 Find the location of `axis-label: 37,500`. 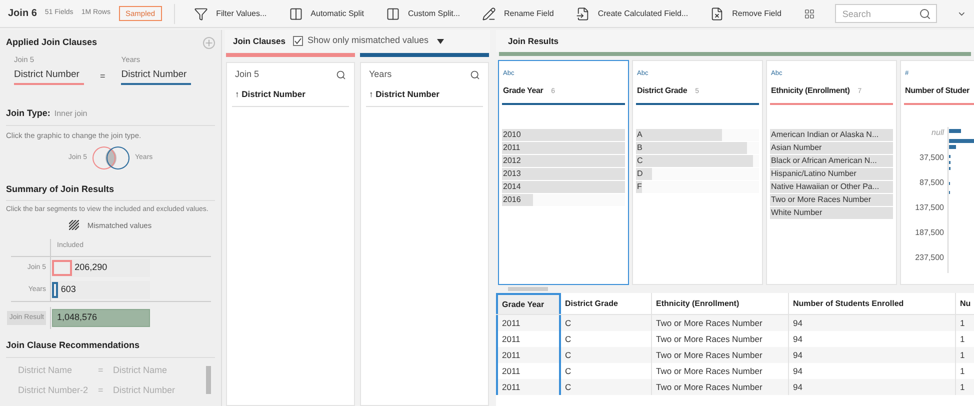

axis-label: 37,500 is located at coordinates (932, 158).